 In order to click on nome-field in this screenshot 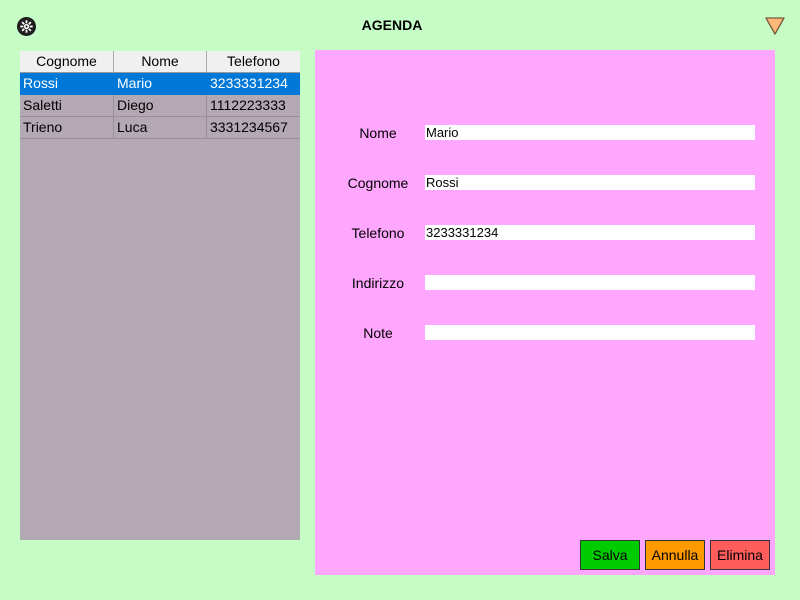, I will do `click(590, 132)`.